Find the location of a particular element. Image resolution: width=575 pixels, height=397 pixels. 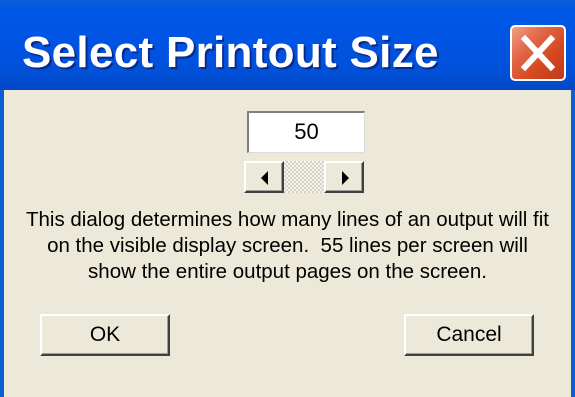

scroll-left-button is located at coordinates (264, 177).